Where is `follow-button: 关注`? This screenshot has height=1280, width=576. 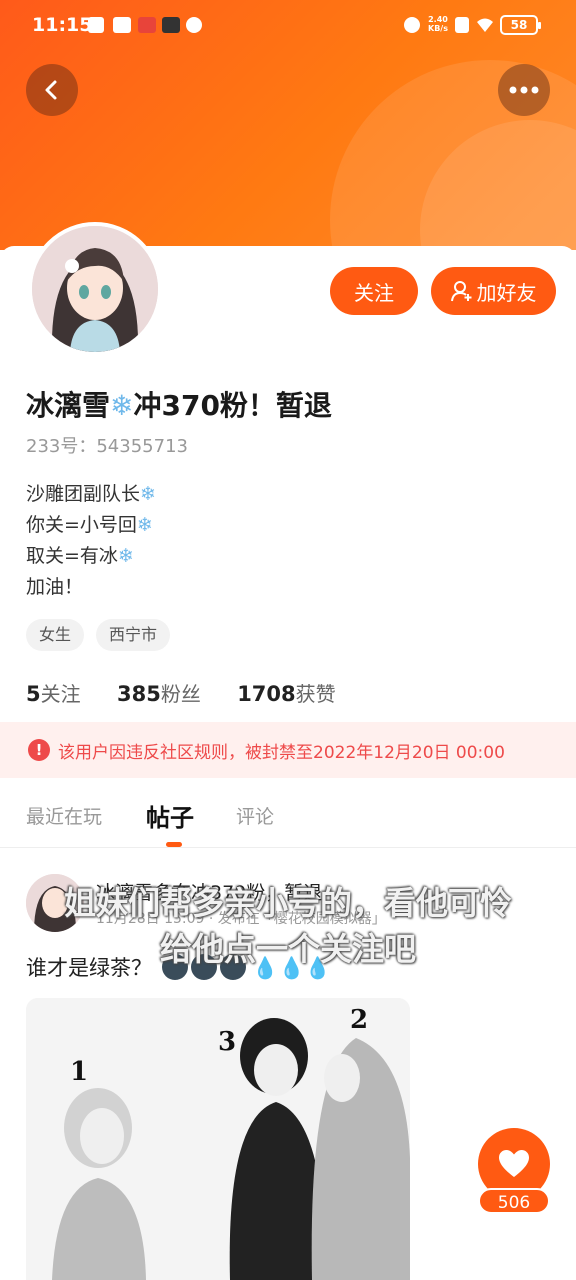
follow-button: 关注 is located at coordinates (374, 291).